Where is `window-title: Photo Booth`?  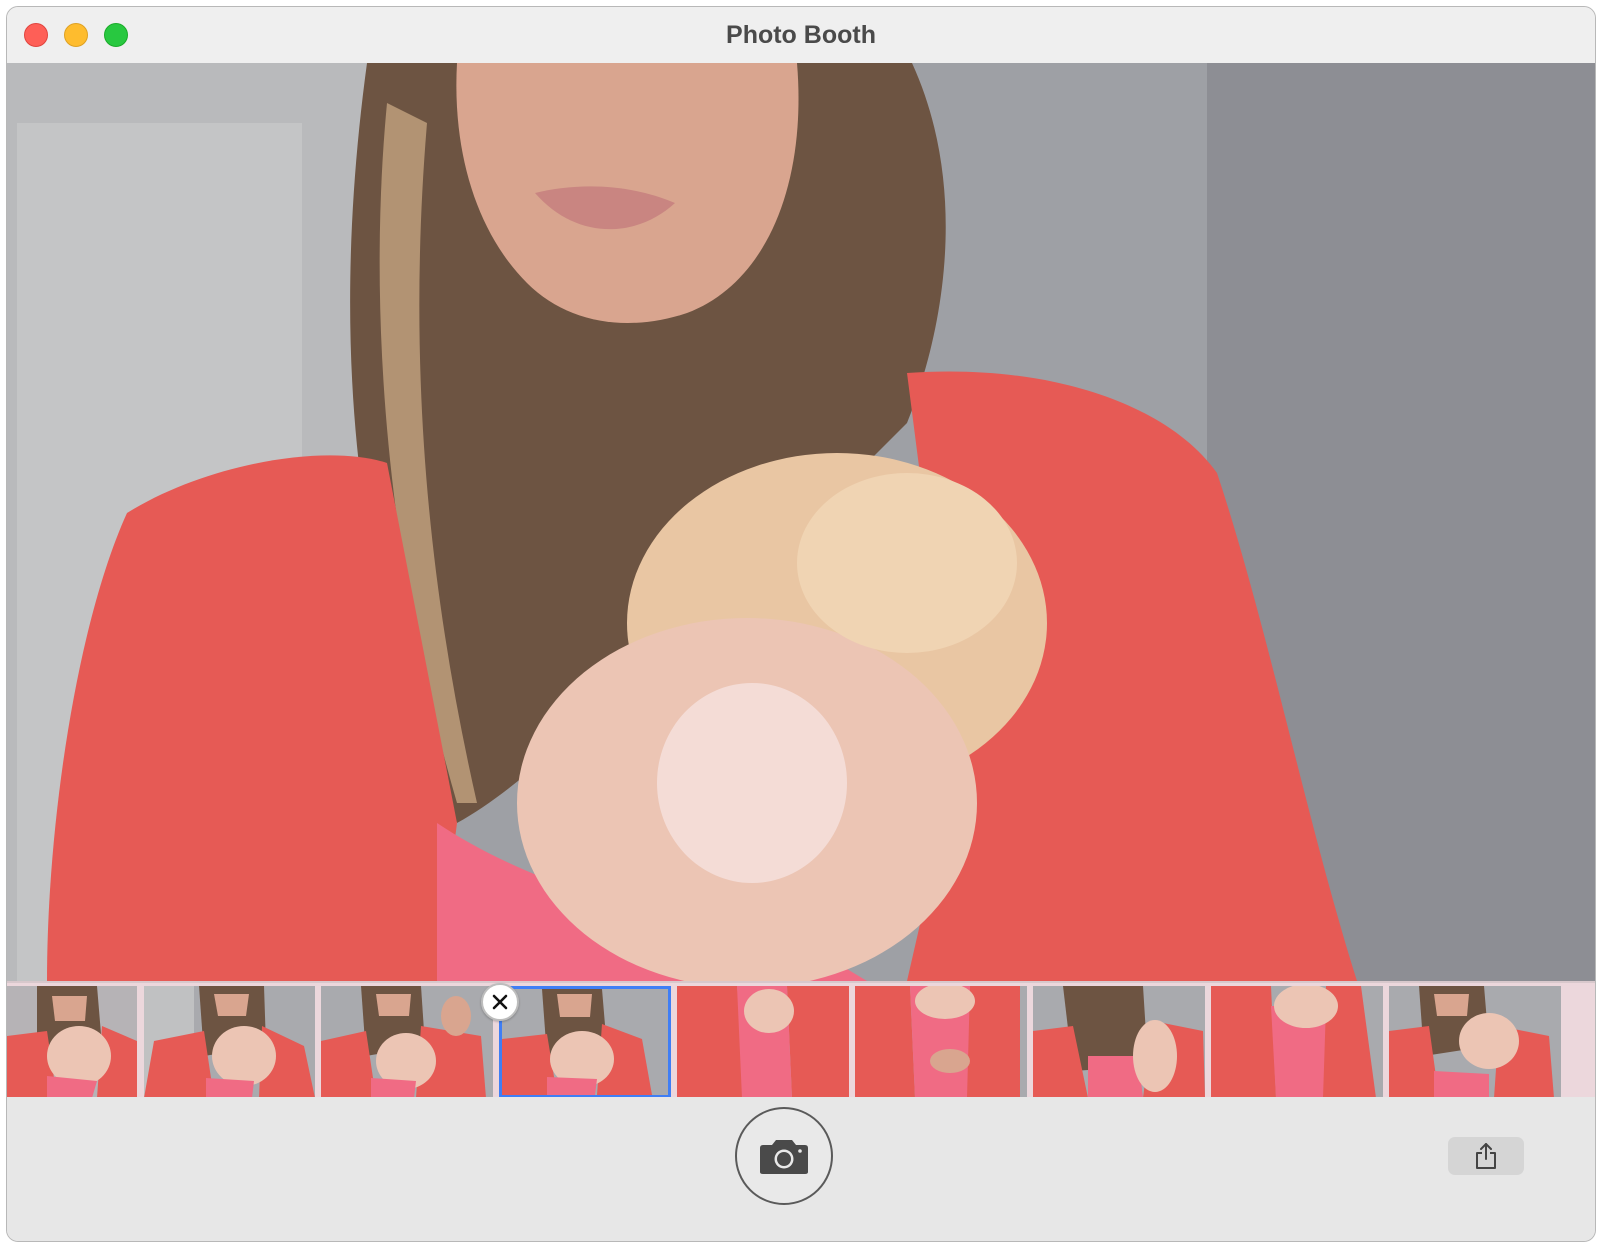 window-title: Photo Booth is located at coordinates (801, 35).